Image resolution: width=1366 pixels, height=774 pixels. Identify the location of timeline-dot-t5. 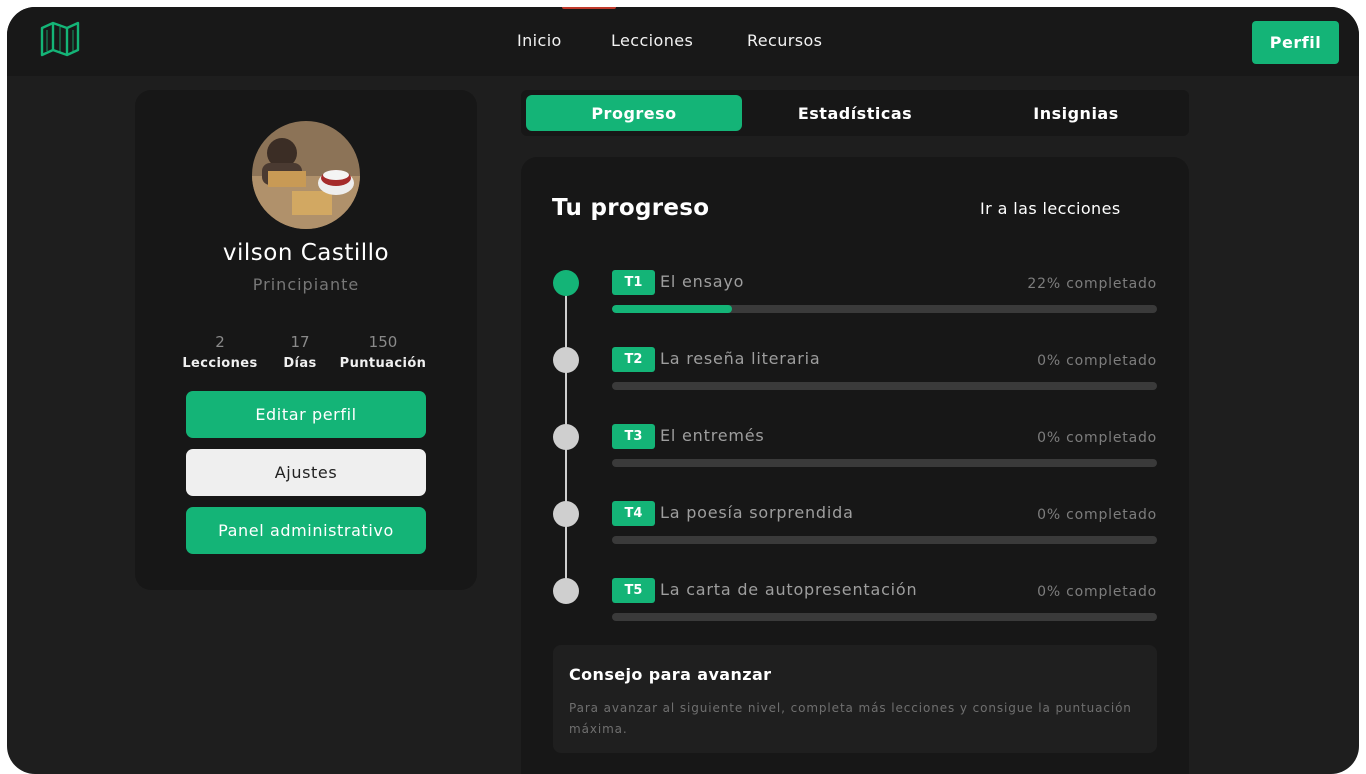
(566, 591).